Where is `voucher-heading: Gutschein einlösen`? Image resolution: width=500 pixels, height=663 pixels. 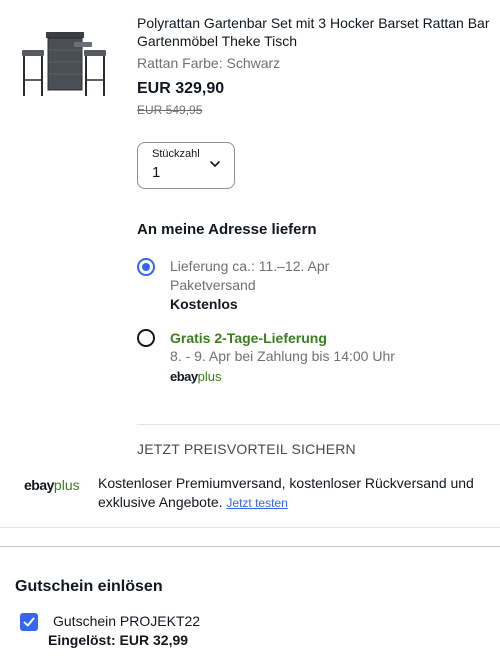
voucher-heading: Gutschein einlösen is located at coordinates (89, 586).